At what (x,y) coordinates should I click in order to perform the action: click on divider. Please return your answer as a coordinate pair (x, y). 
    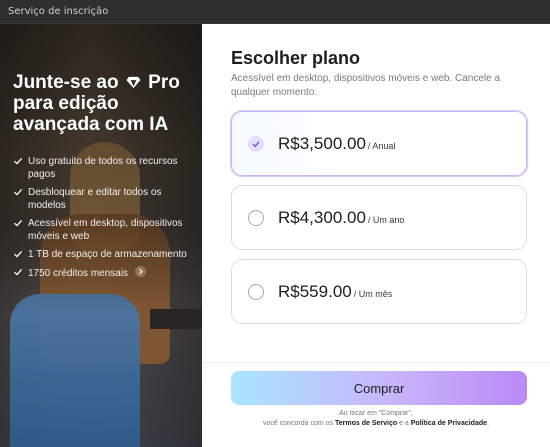
    Looking at the image, I should click on (376, 362).